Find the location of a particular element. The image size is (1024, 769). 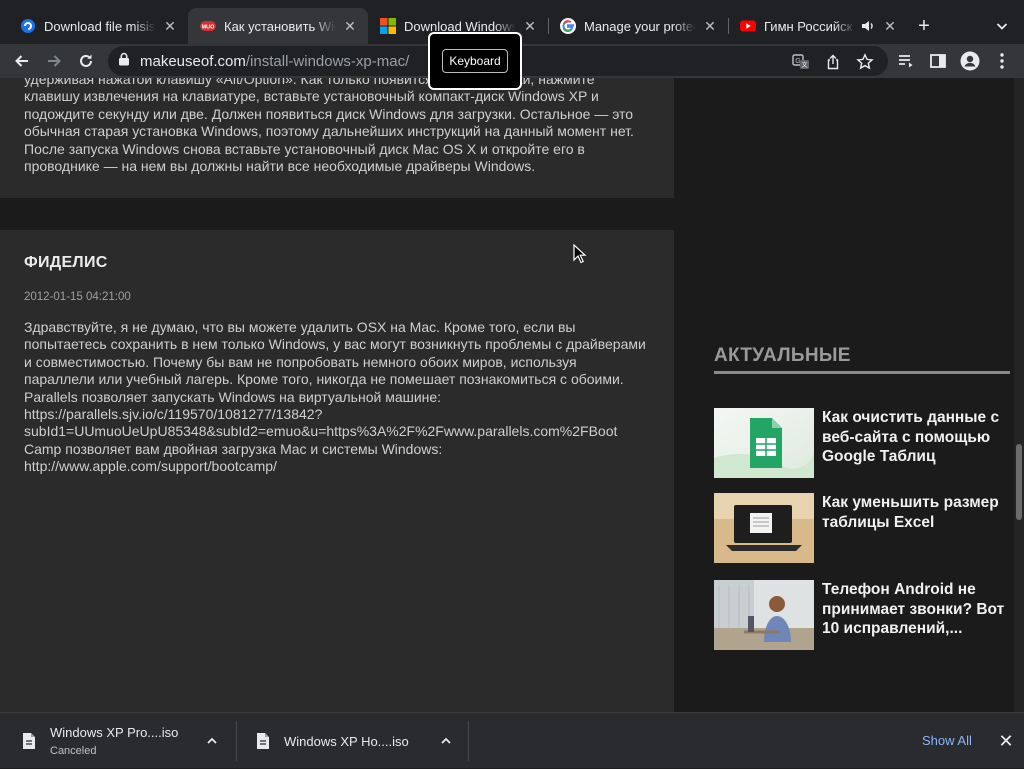

share-icon is located at coordinates (833, 62).